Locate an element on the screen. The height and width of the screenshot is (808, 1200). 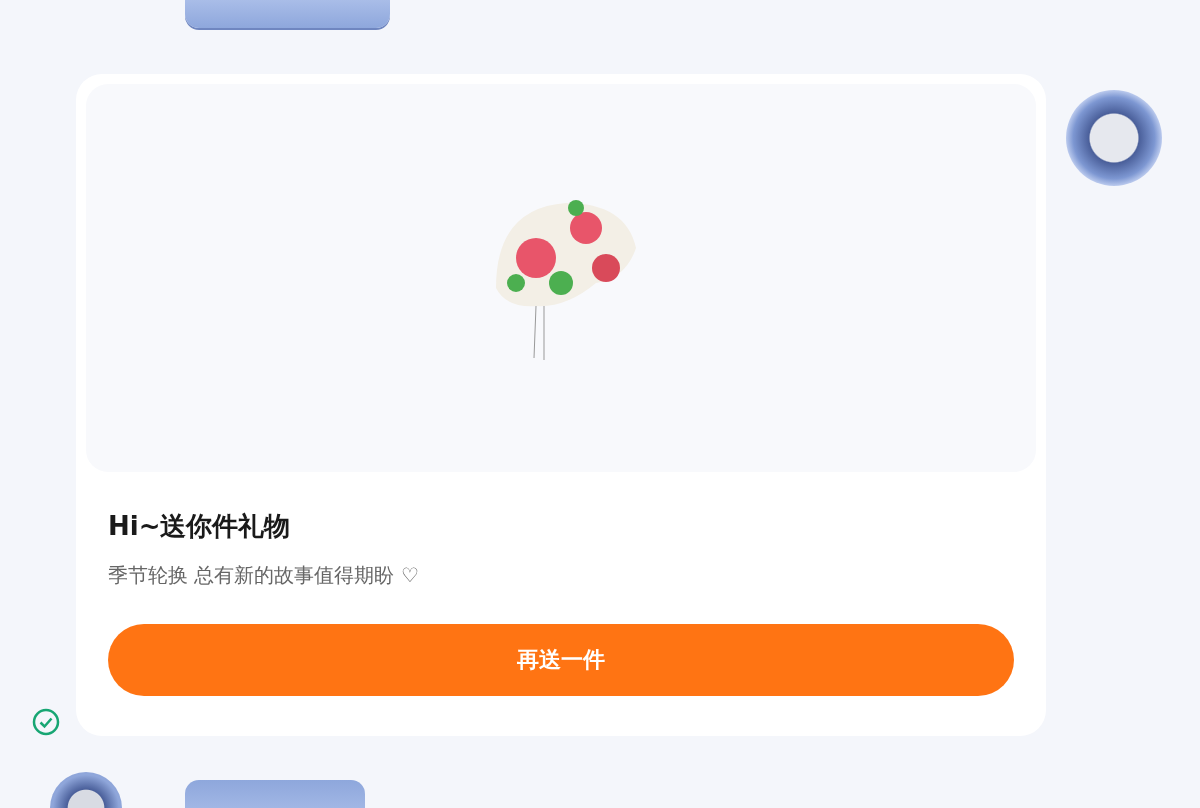
gift-title: Hi~送你件礼物 is located at coordinates (200, 526).